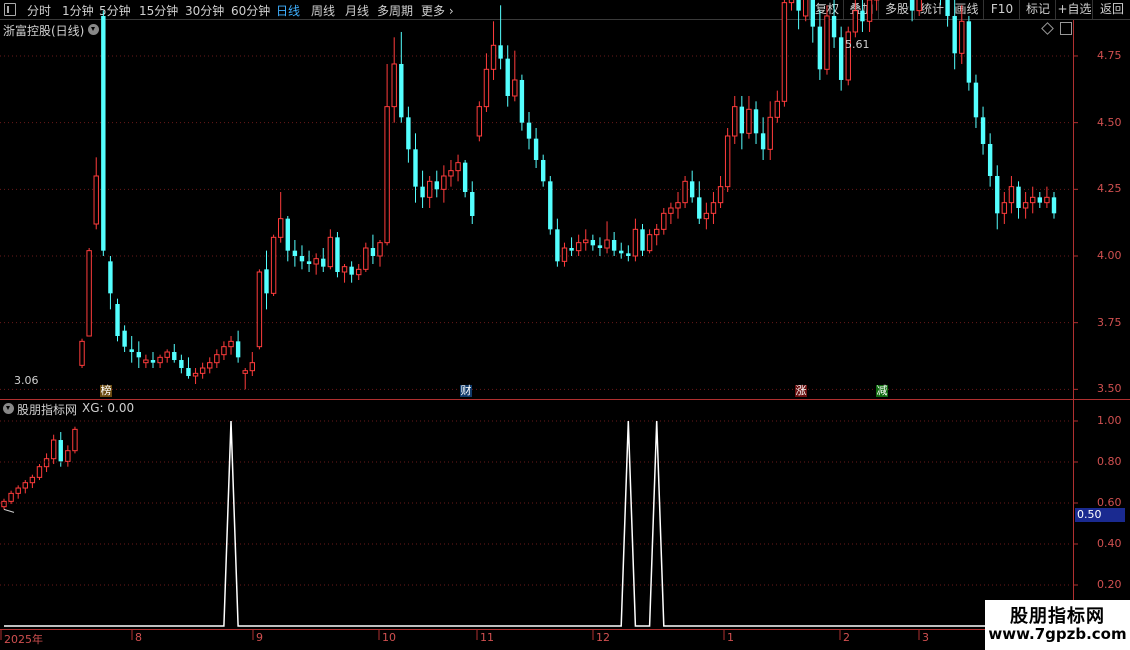 The height and width of the screenshot is (650, 1130). What do you see at coordinates (846, 637) in the screenshot?
I see `date-label: 2` at bounding box center [846, 637].